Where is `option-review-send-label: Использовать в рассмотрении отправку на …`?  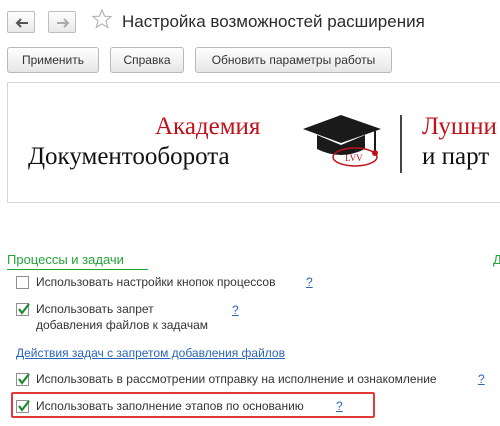 option-review-send-label: Использовать в рассмотрении отправку на … is located at coordinates (236, 379).